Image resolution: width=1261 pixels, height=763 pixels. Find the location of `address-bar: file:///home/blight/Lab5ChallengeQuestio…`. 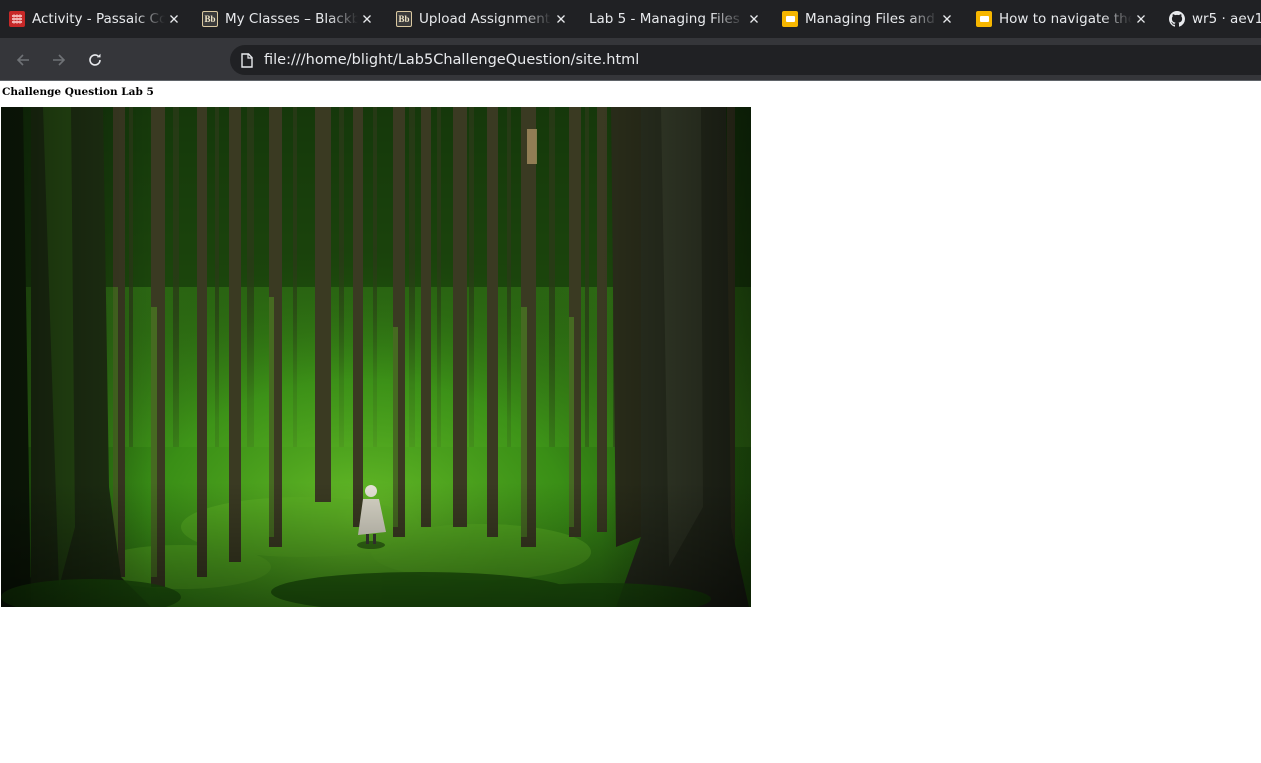

address-bar: file:///home/blight/Lab5ChallengeQuestio… is located at coordinates (745, 60).